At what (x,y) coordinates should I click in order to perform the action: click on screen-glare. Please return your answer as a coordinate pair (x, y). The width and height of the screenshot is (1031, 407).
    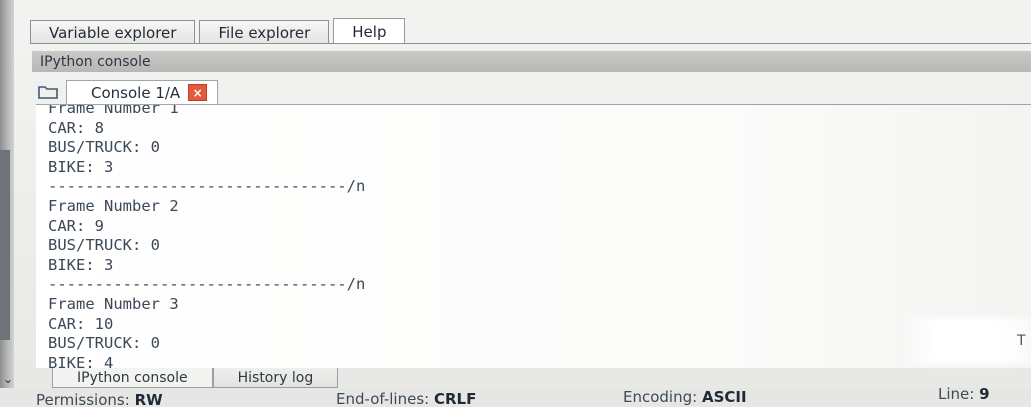
    Looking at the image, I should click on (968, 341).